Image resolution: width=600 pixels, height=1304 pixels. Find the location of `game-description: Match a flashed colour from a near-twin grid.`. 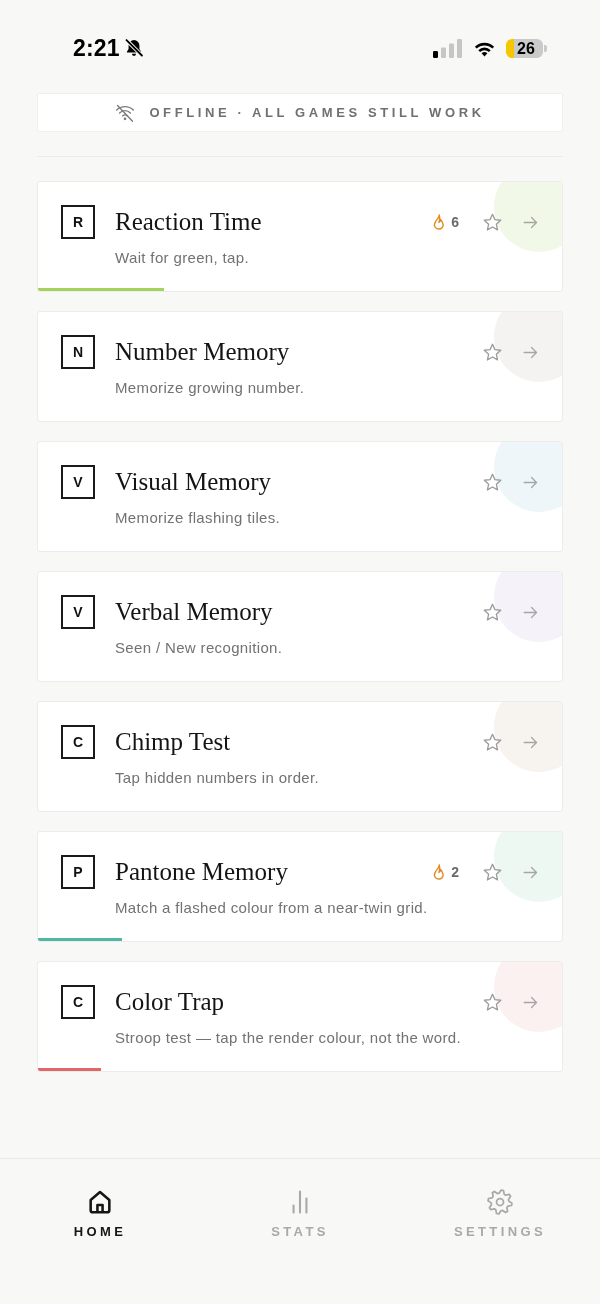

game-description: Match a flashed colour from a near-twin grid. is located at coordinates (272, 908).